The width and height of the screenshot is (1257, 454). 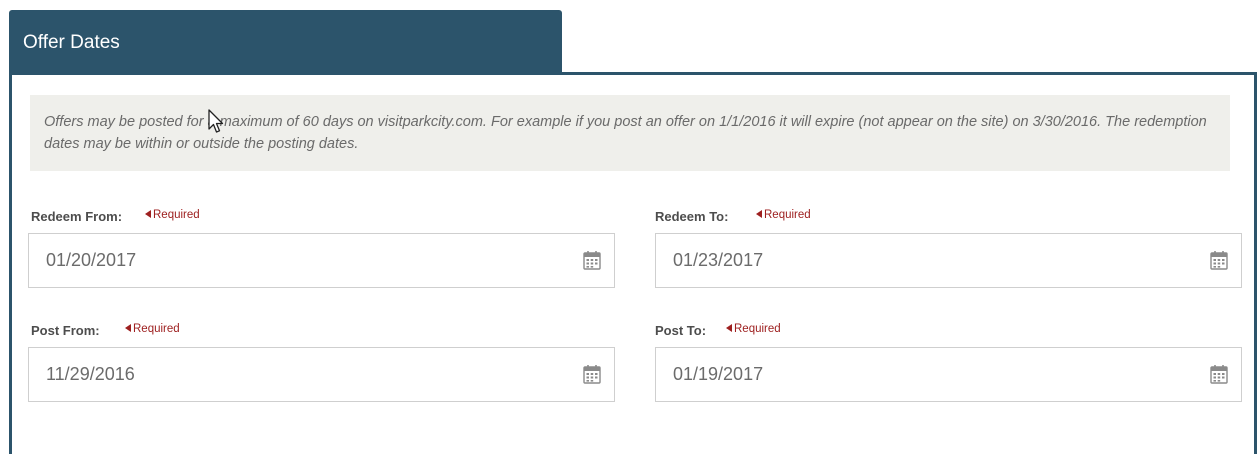 I want to click on section-title: Offer Dates, so click(x=71, y=42).